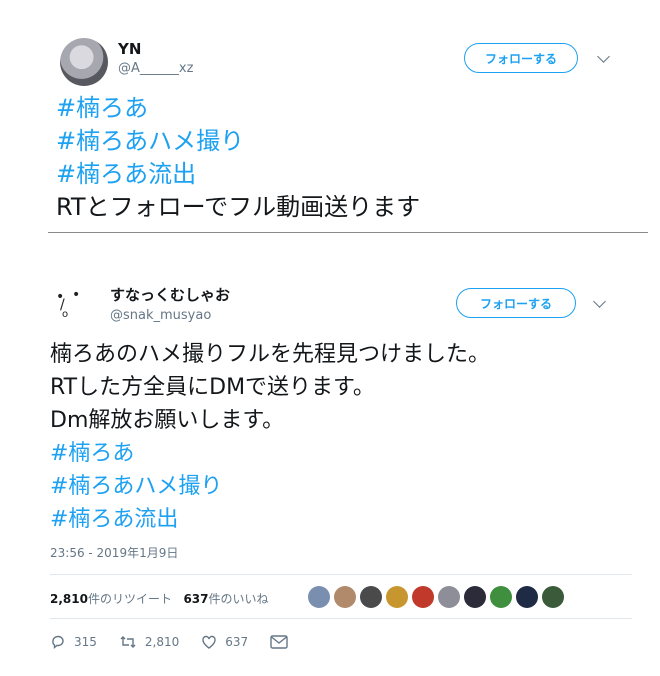 This screenshot has height=676, width=660. Describe the element at coordinates (128, 642) in the screenshot. I see `retweet-icon` at that location.